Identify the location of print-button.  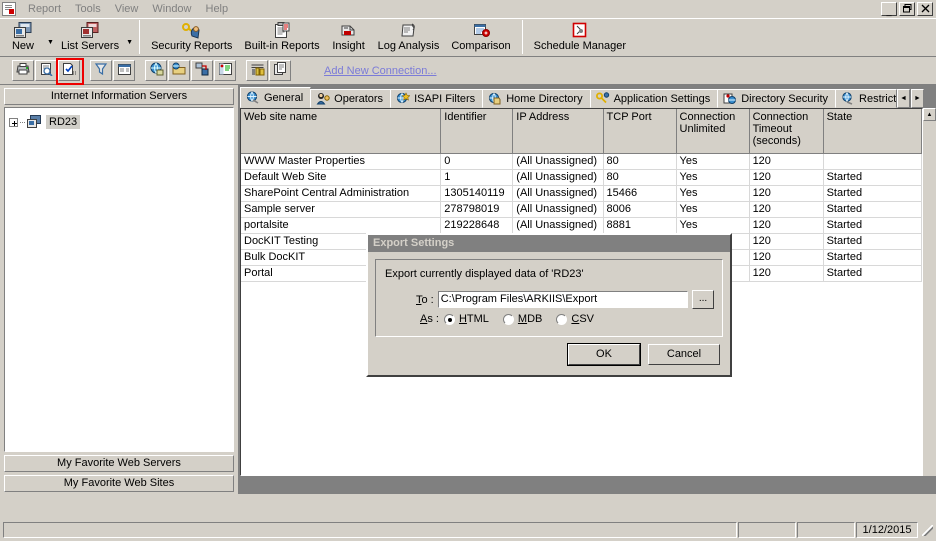
(23, 70).